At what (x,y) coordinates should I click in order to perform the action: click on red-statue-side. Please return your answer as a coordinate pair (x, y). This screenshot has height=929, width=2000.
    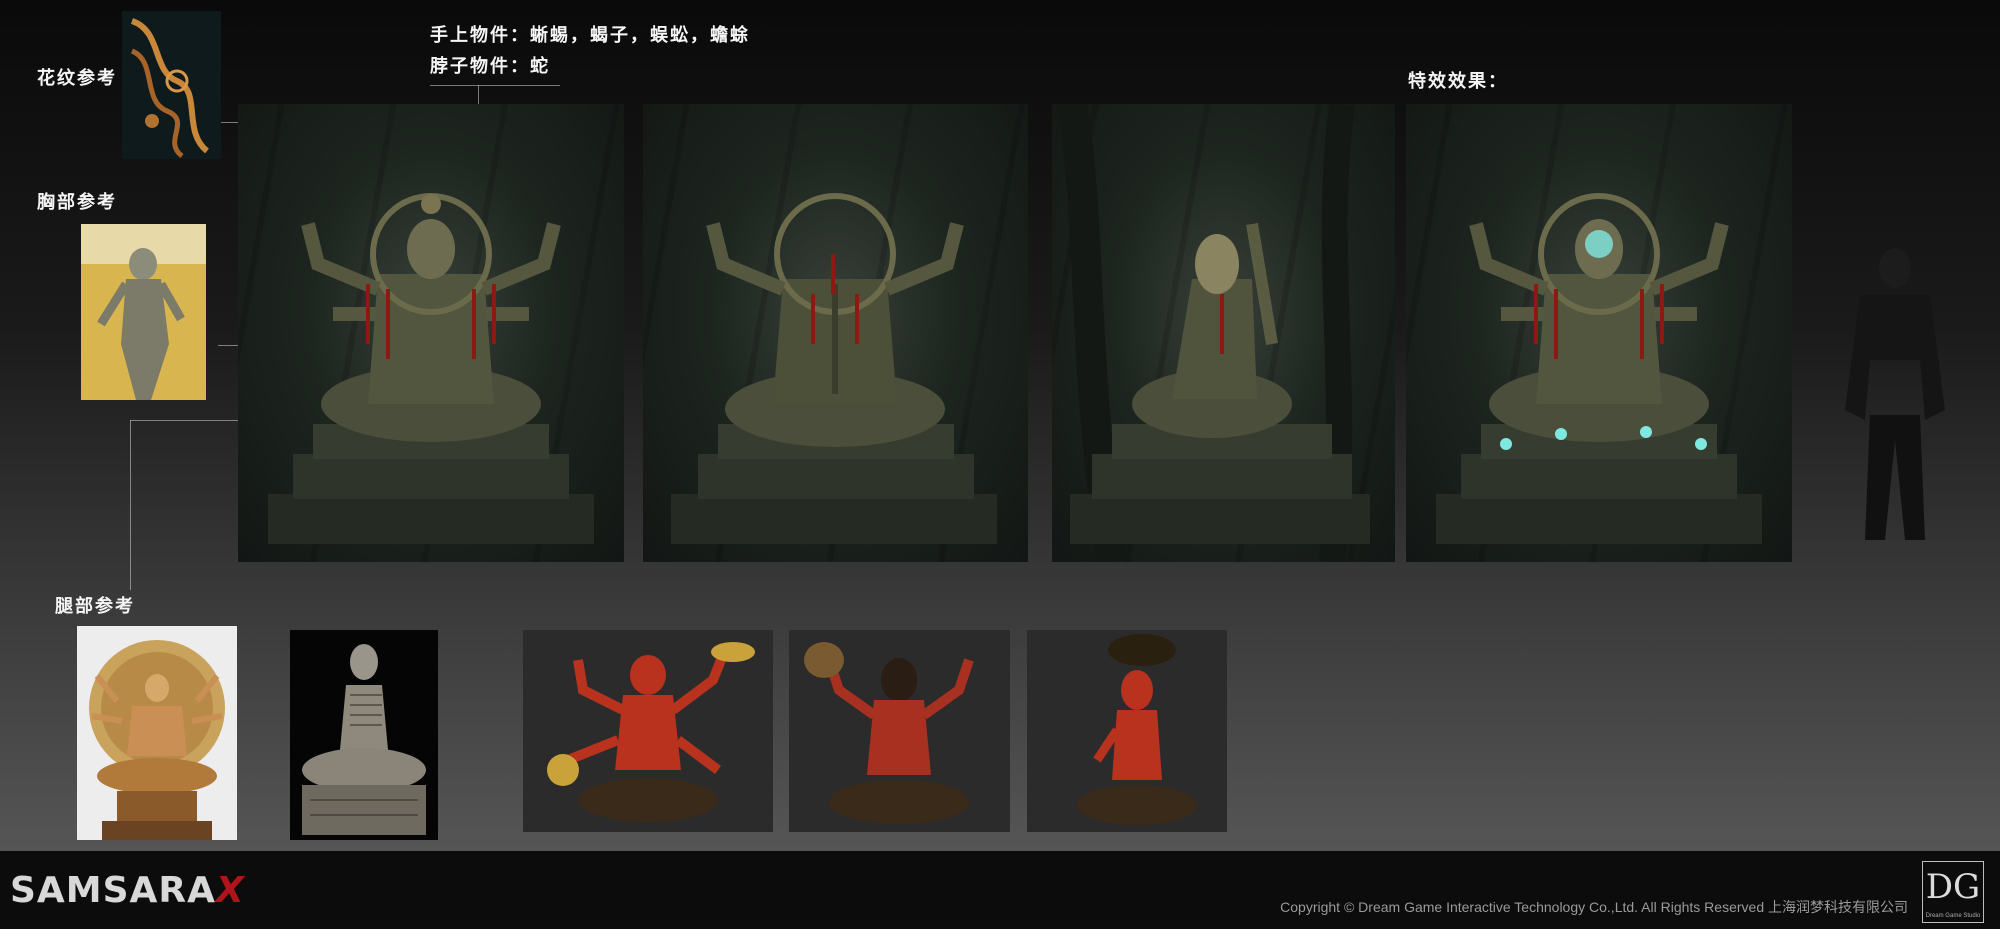
    Looking at the image, I should click on (1127, 731).